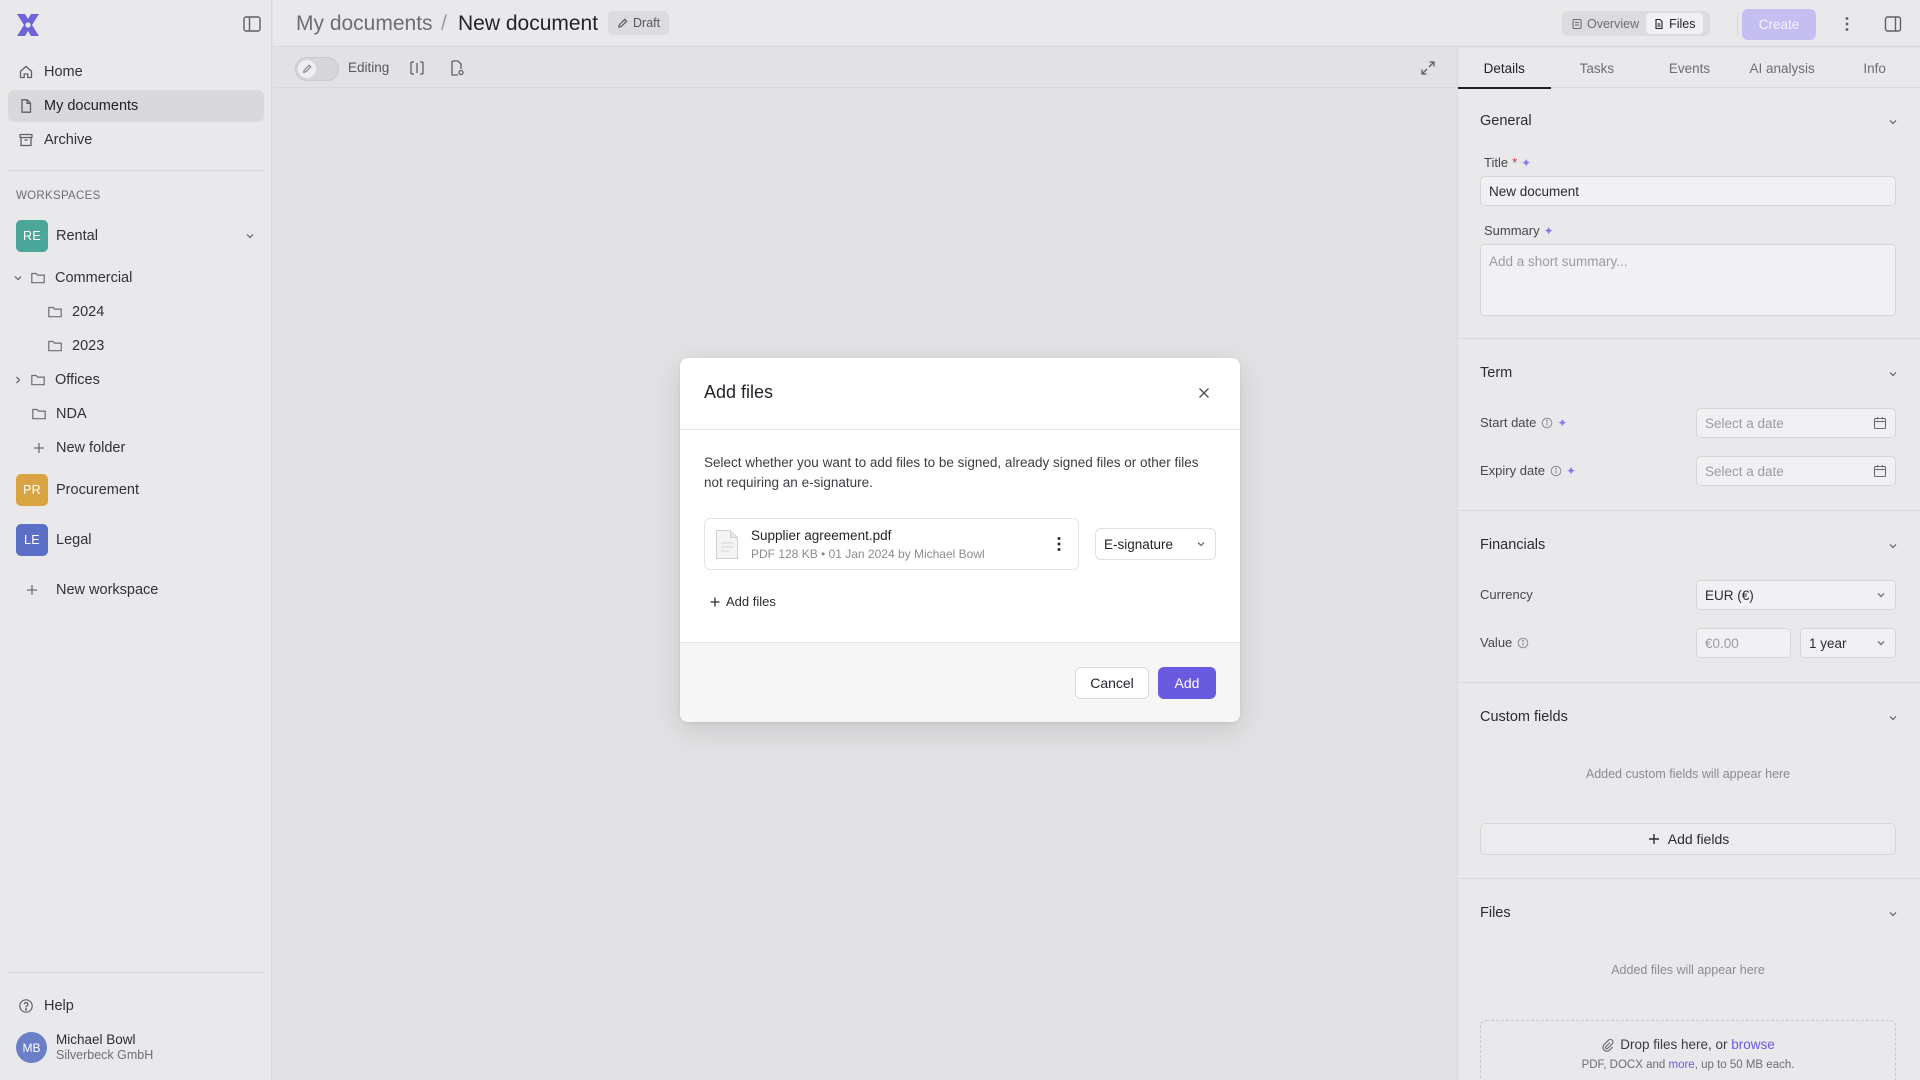 The image size is (1920, 1080). I want to click on expiry-date-placeholder: Select a date, so click(1744, 471).